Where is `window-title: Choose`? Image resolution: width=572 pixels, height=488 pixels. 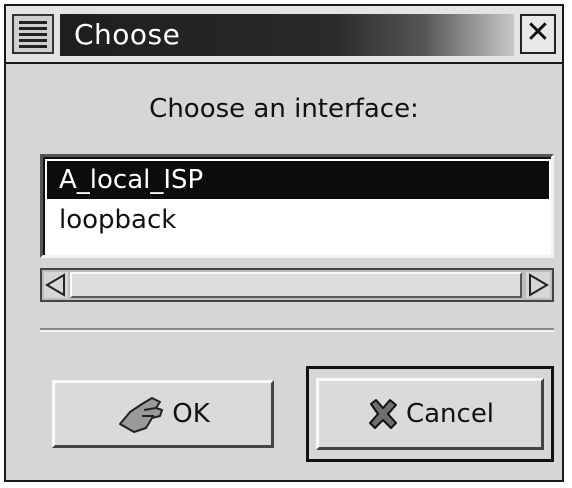
window-title: Choose is located at coordinates (127, 34).